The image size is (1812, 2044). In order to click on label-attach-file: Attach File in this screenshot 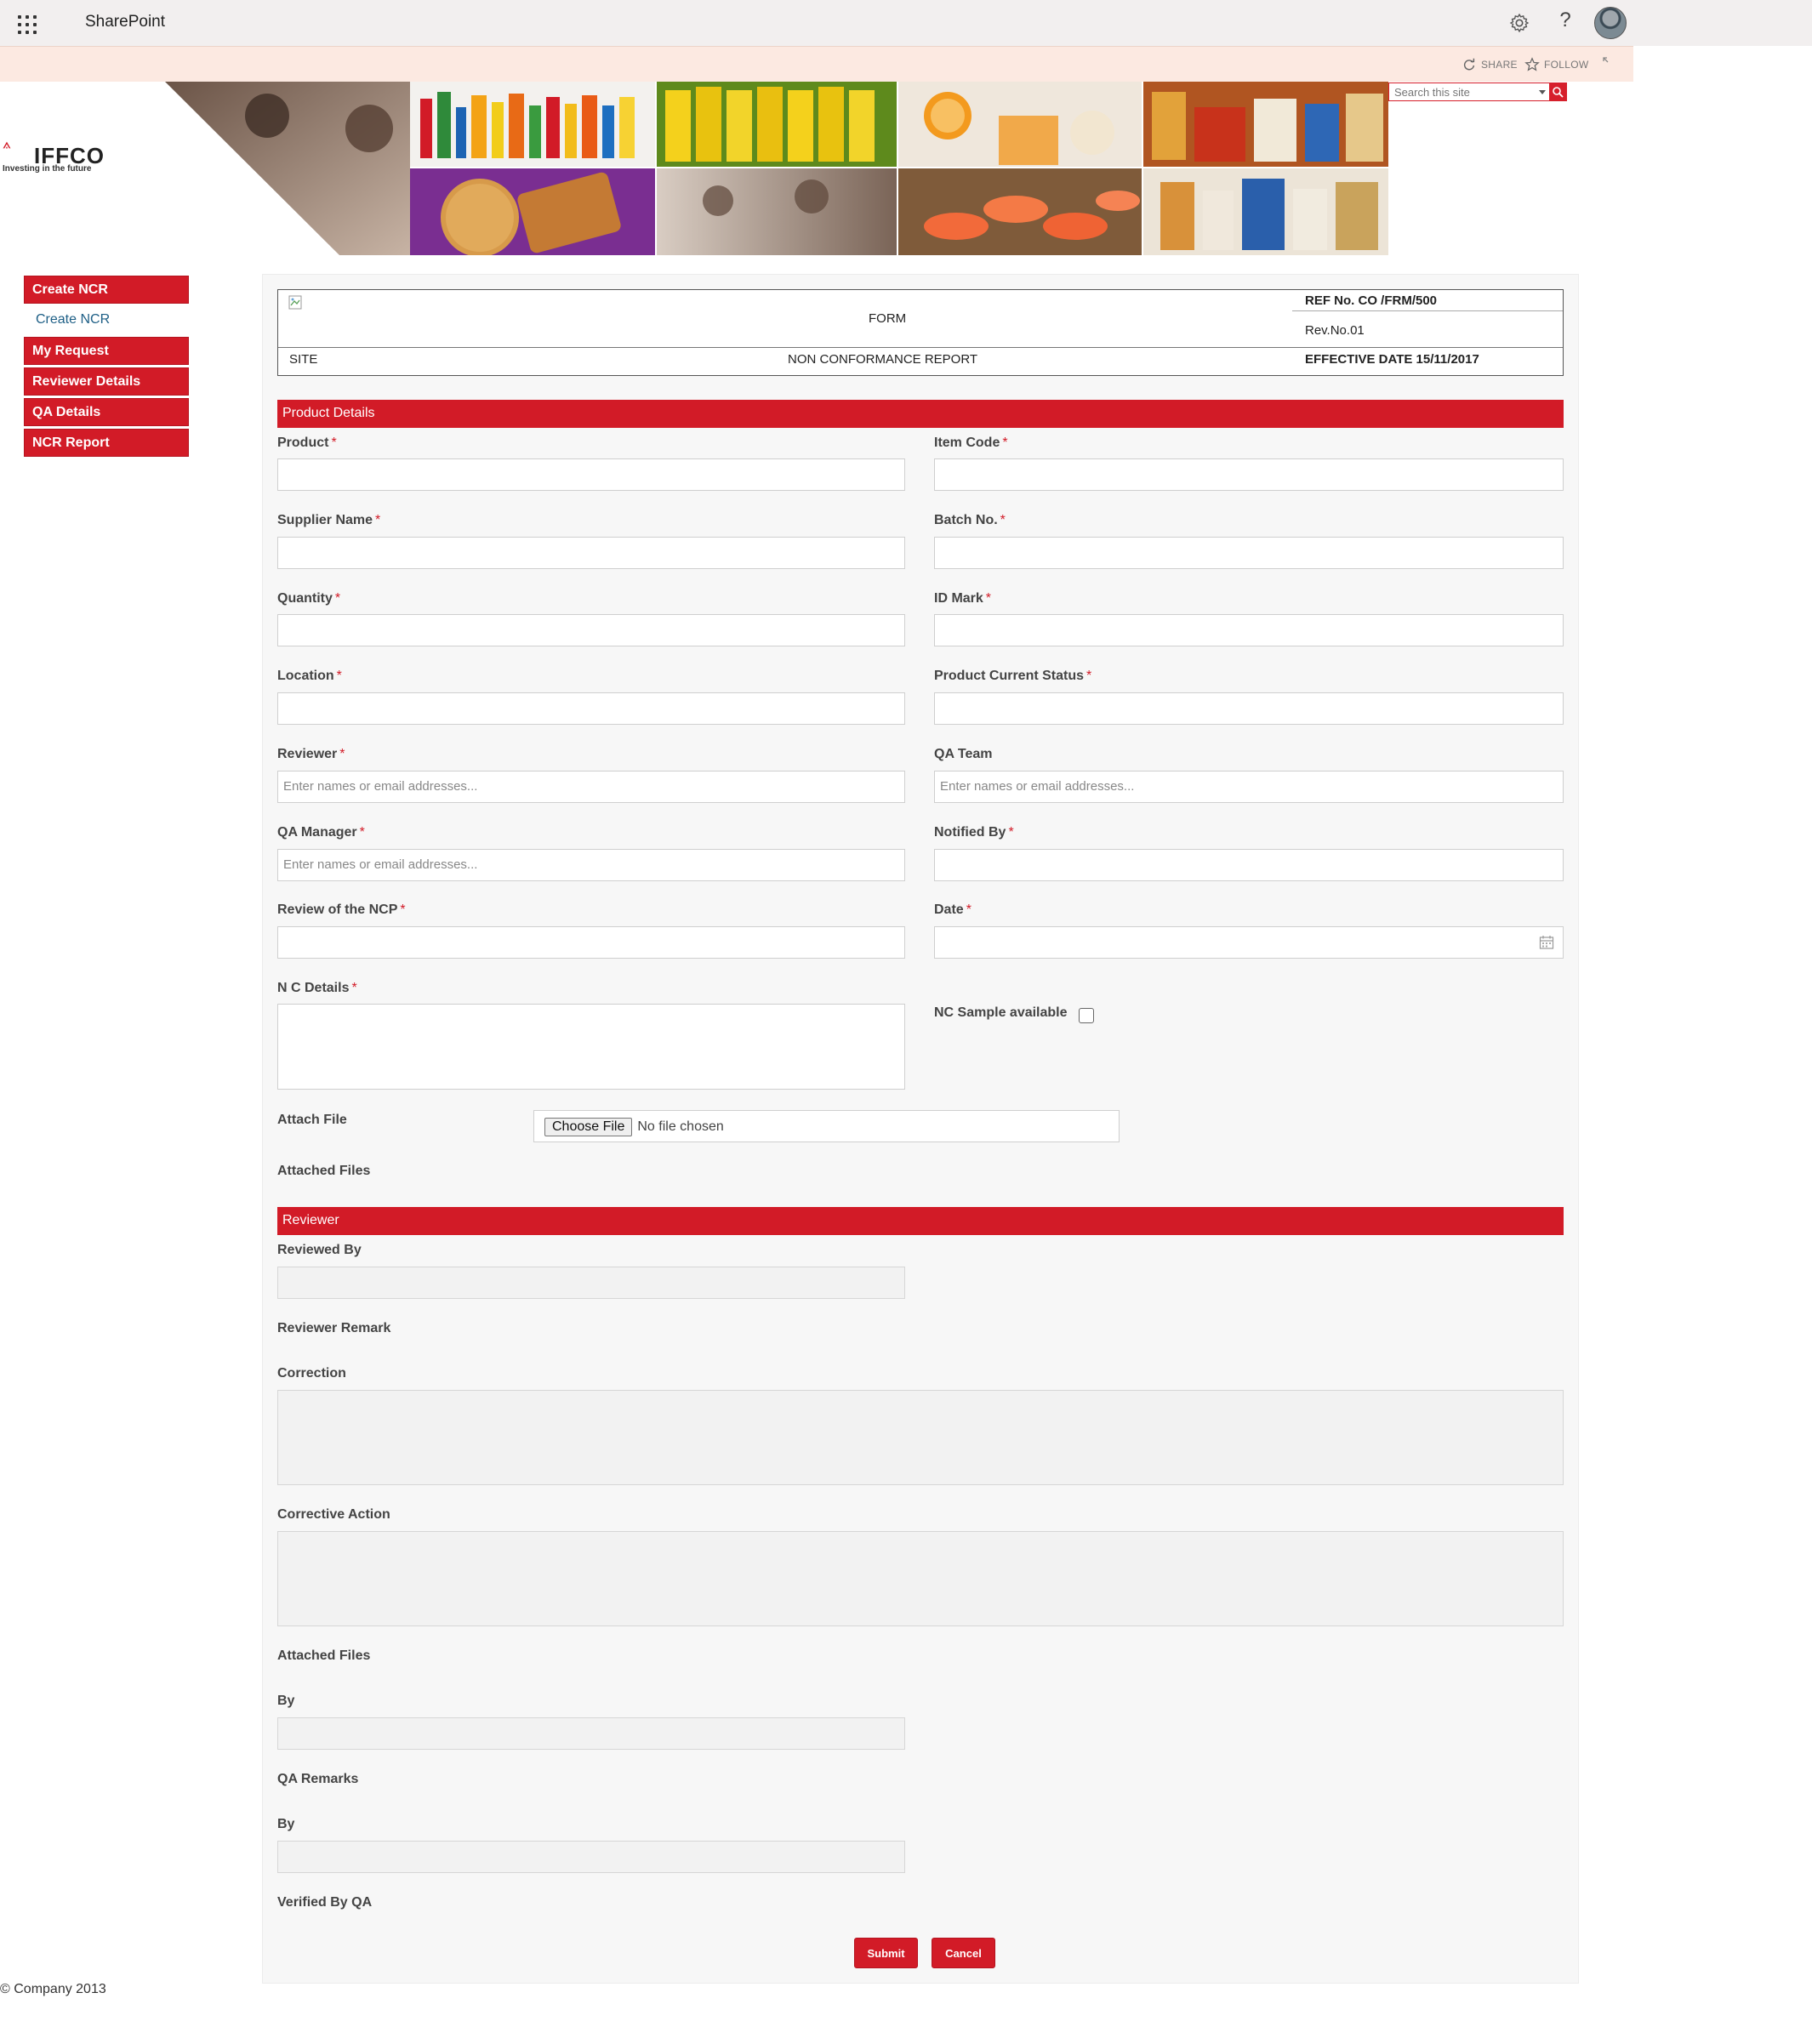, I will do `click(312, 1120)`.